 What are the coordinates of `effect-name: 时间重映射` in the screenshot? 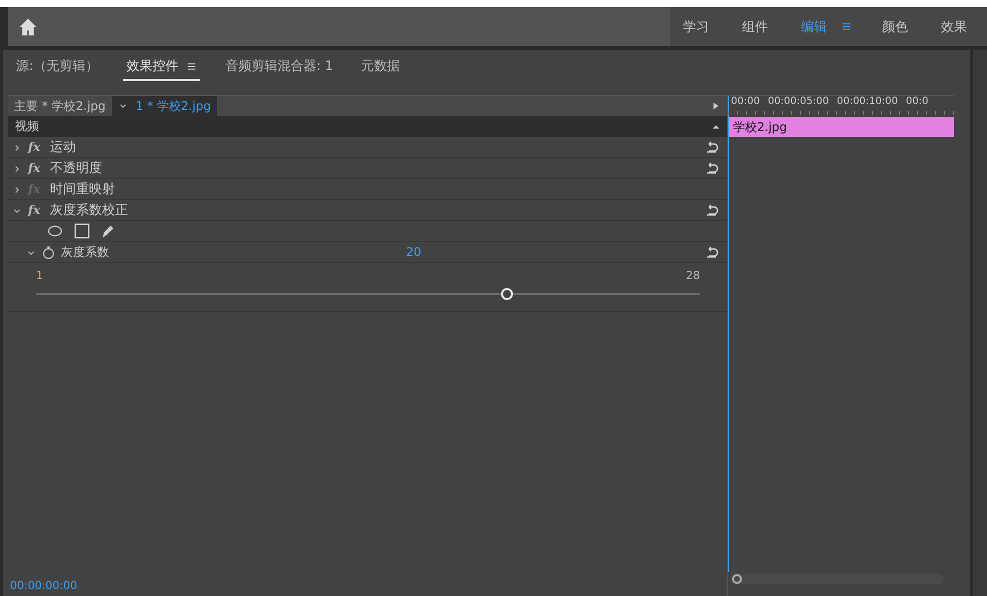 It's located at (82, 189).